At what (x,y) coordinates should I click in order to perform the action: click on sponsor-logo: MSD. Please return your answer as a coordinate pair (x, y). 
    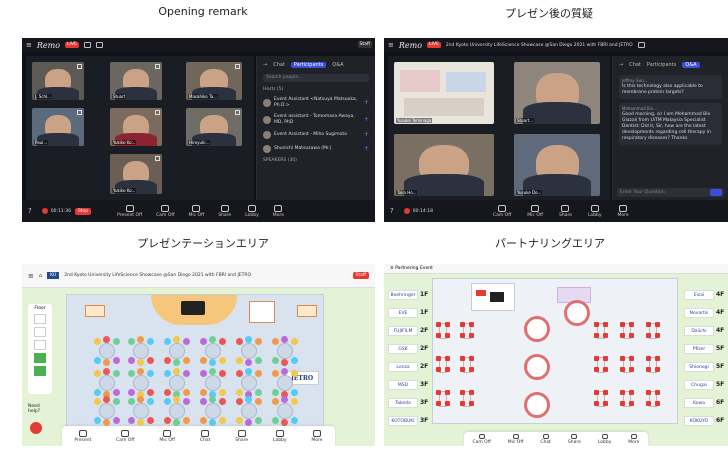
    Looking at the image, I should click on (403, 385).